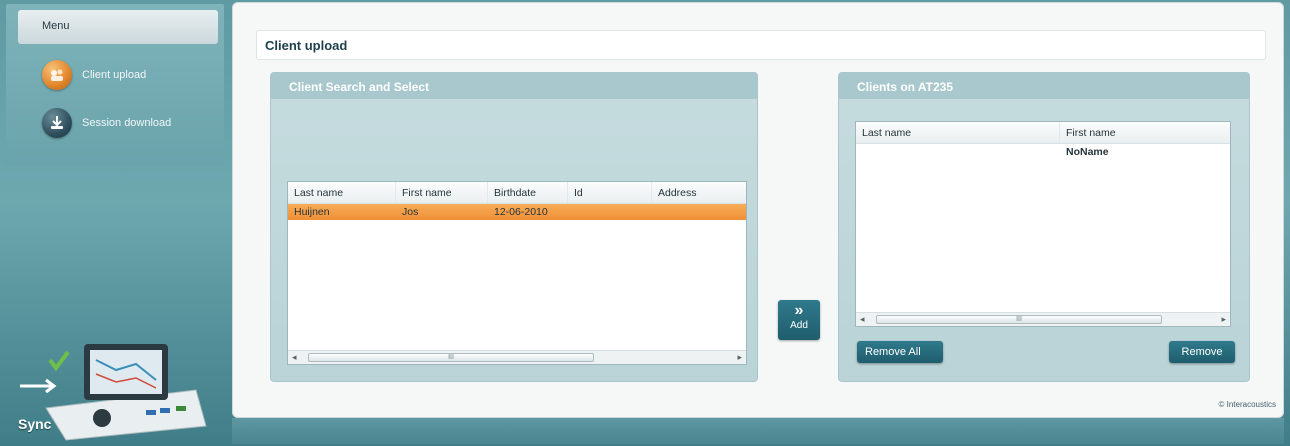 This screenshot has width=1290, height=446. Describe the element at coordinates (410, 212) in the screenshot. I see `cell-first-name: Jos` at that location.